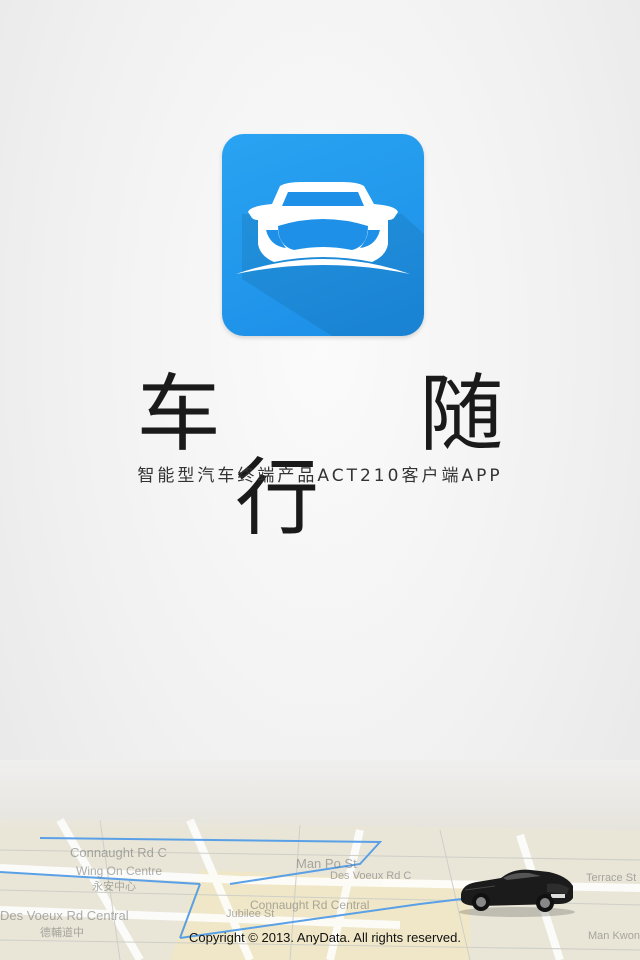 Image resolution: width=640 pixels, height=960 pixels. I want to click on app-name: 车 随 行, so click(363, 456).